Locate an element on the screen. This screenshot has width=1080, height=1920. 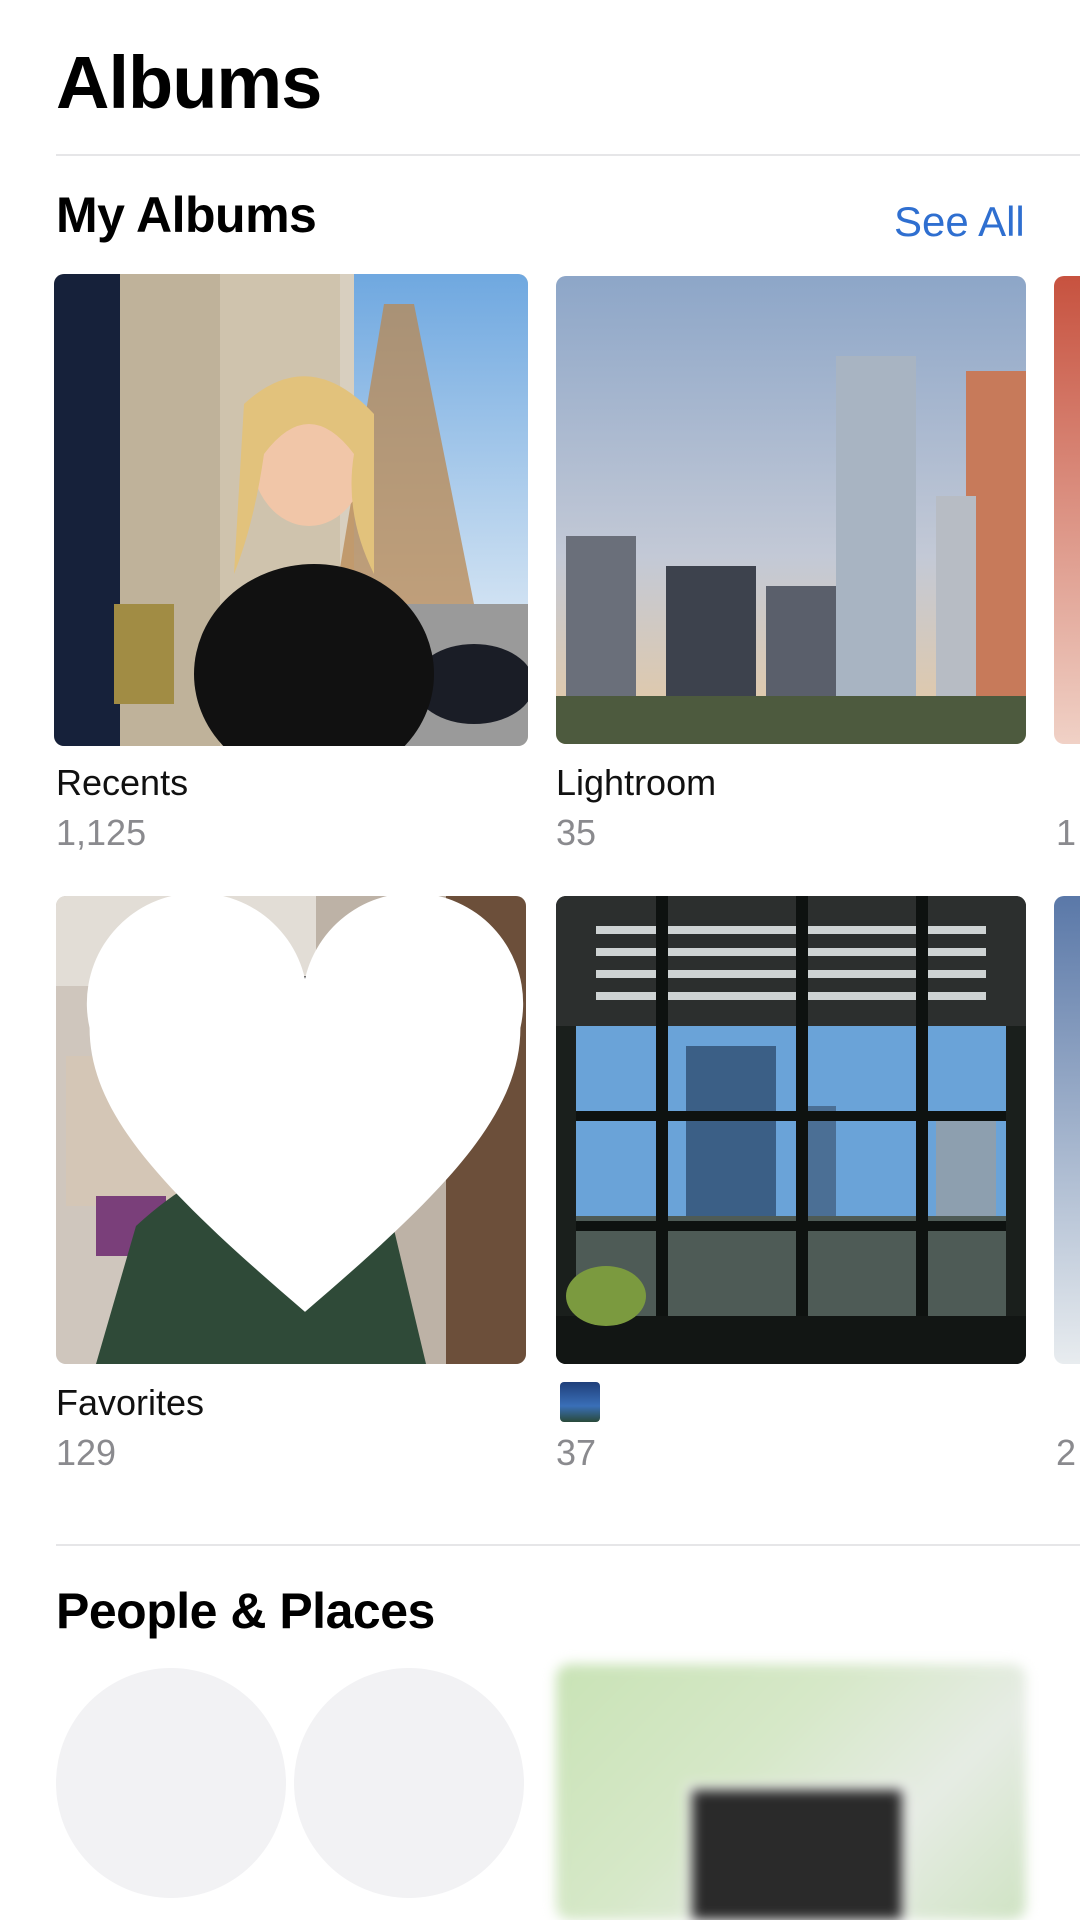
map-photo-pin is located at coordinates (797, 1852).